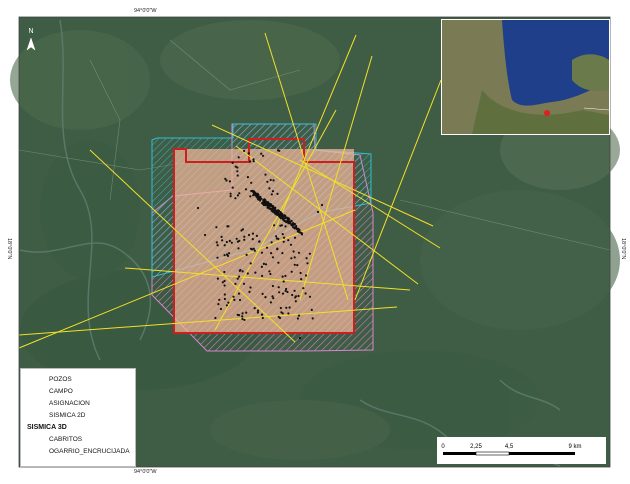 This screenshot has height=484, width=630. What do you see at coordinates (509, 447) in the screenshot?
I see `scale-tick-2: 4,5` at bounding box center [509, 447].